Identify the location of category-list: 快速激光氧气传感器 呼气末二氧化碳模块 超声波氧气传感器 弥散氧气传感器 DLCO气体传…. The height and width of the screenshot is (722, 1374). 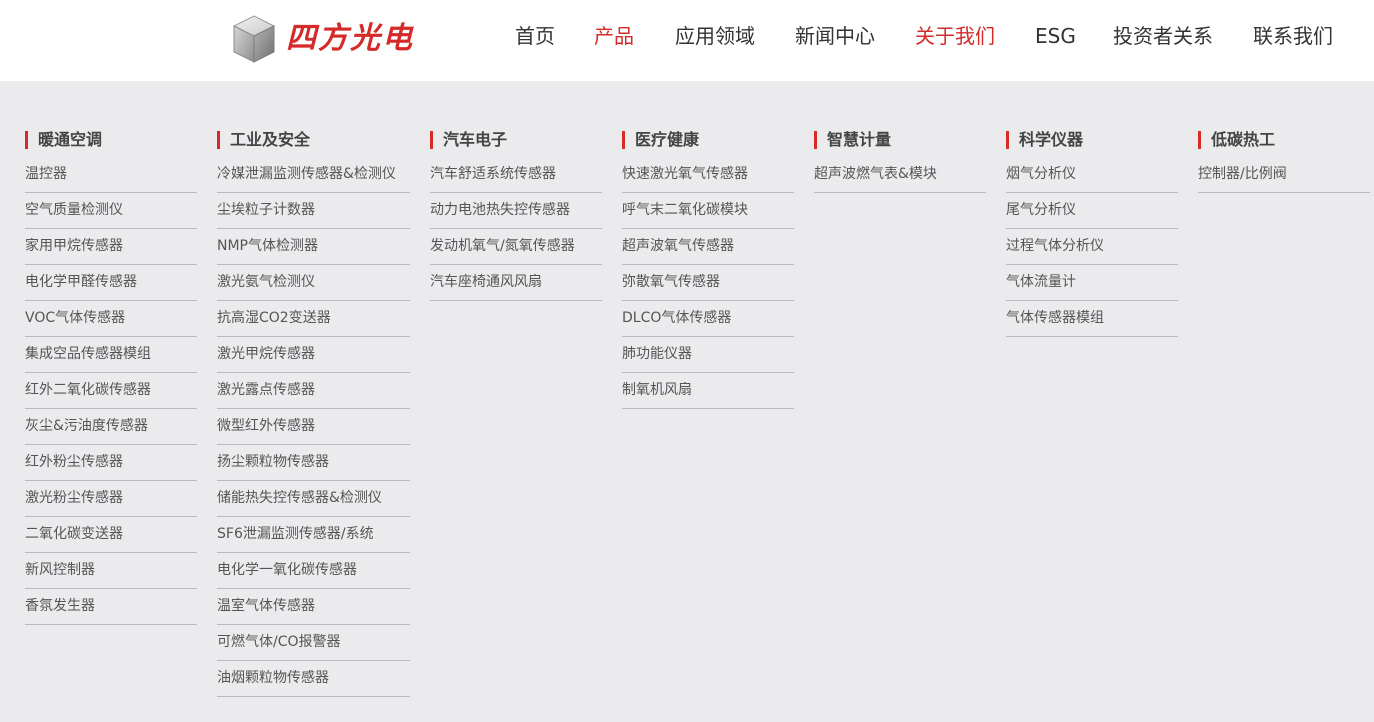
(708, 283).